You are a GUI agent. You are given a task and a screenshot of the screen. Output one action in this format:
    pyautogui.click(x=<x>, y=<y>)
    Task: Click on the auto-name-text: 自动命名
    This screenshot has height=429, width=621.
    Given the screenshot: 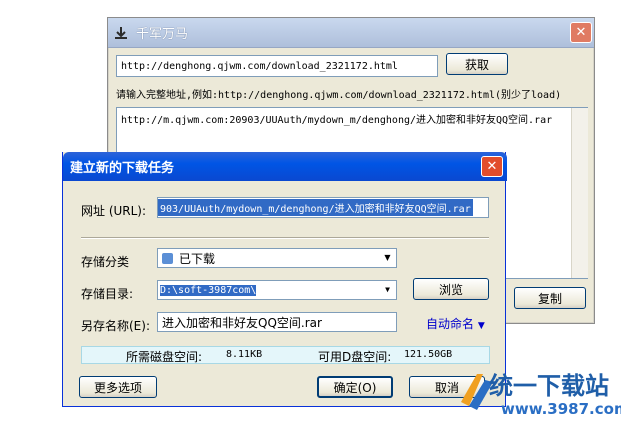 What is the action you would take?
    pyautogui.click(x=450, y=324)
    